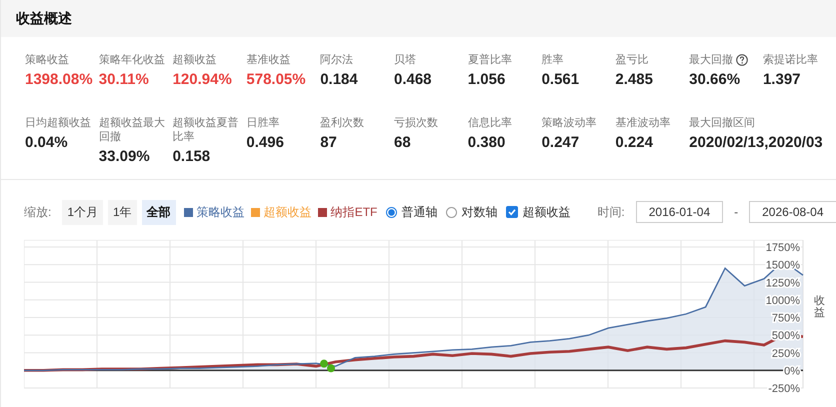  Describe the element at coordinates (58, 123) in the screenshot. I see `metric-label: 日均超额收益` at that location.